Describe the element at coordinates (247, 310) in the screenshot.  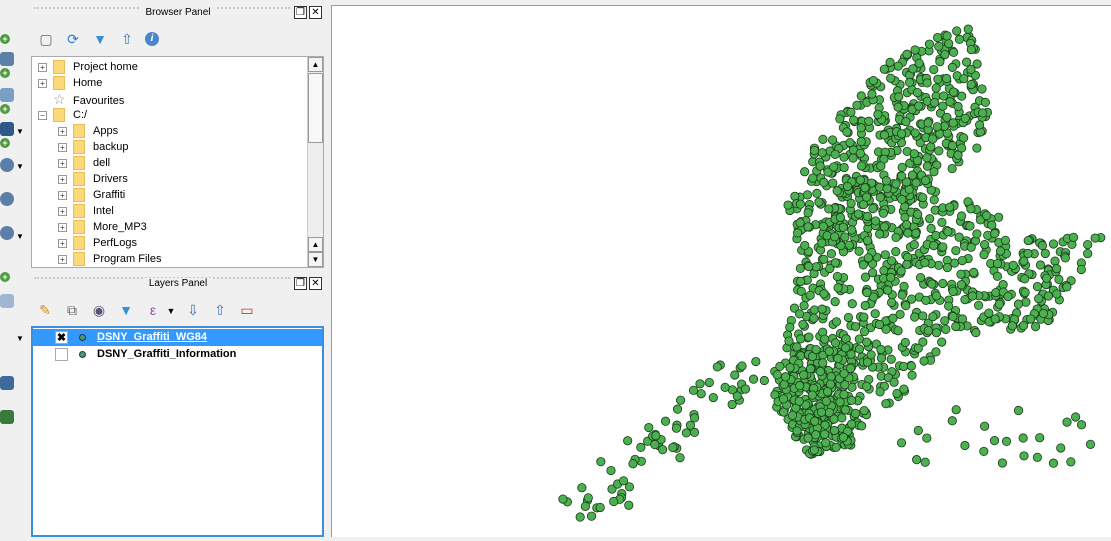
I see `remove-layer-icon: ▭` at that location.